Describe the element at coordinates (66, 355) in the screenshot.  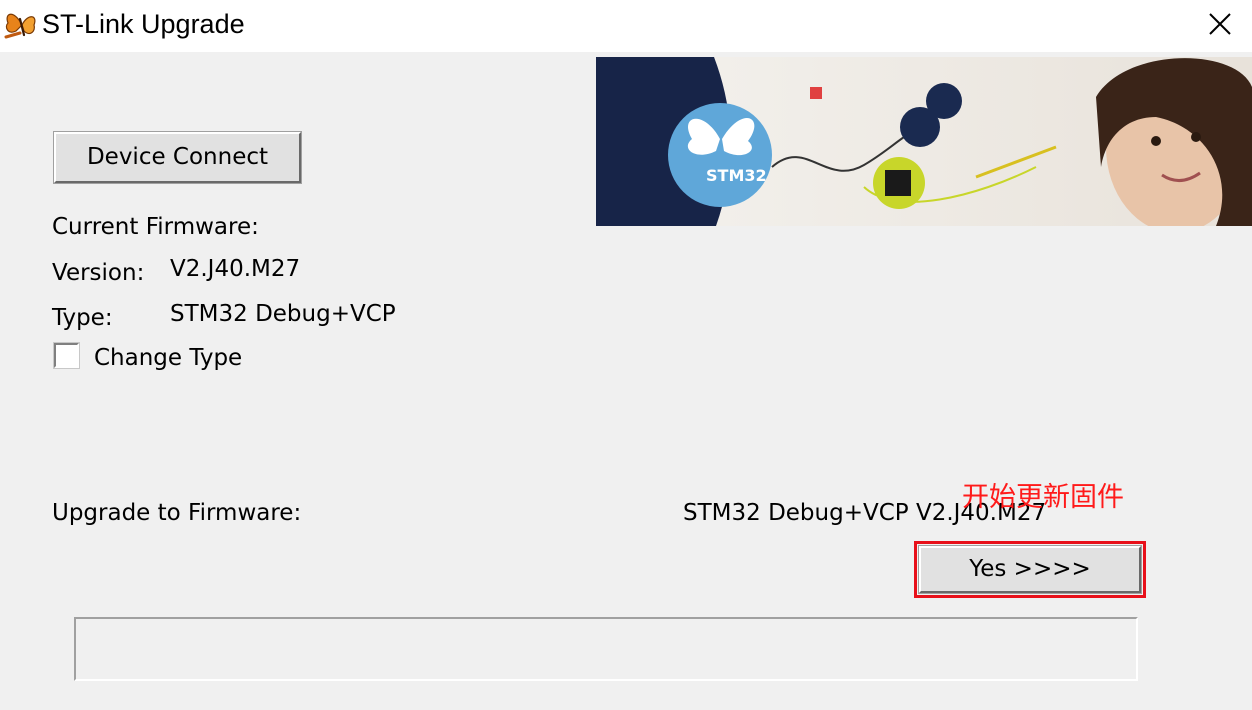
I see `change-type-checkbox` at that location.